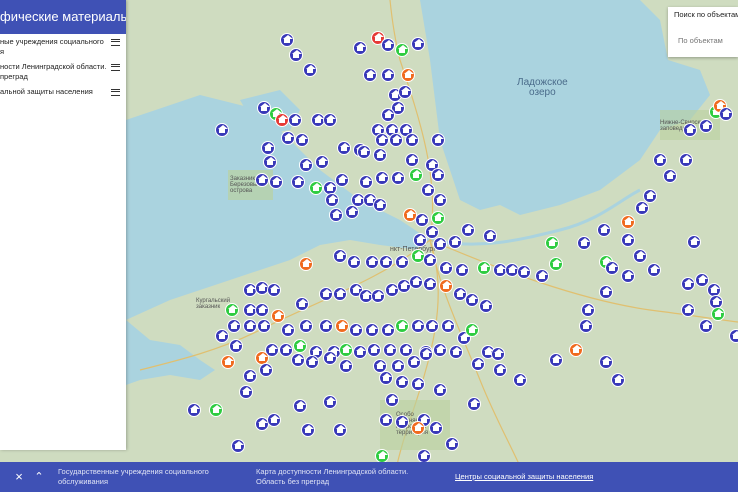 The image size is (738, 492). I want to click on layer-item-social-institutions: ные учреждения социального я, so click(63, 46).